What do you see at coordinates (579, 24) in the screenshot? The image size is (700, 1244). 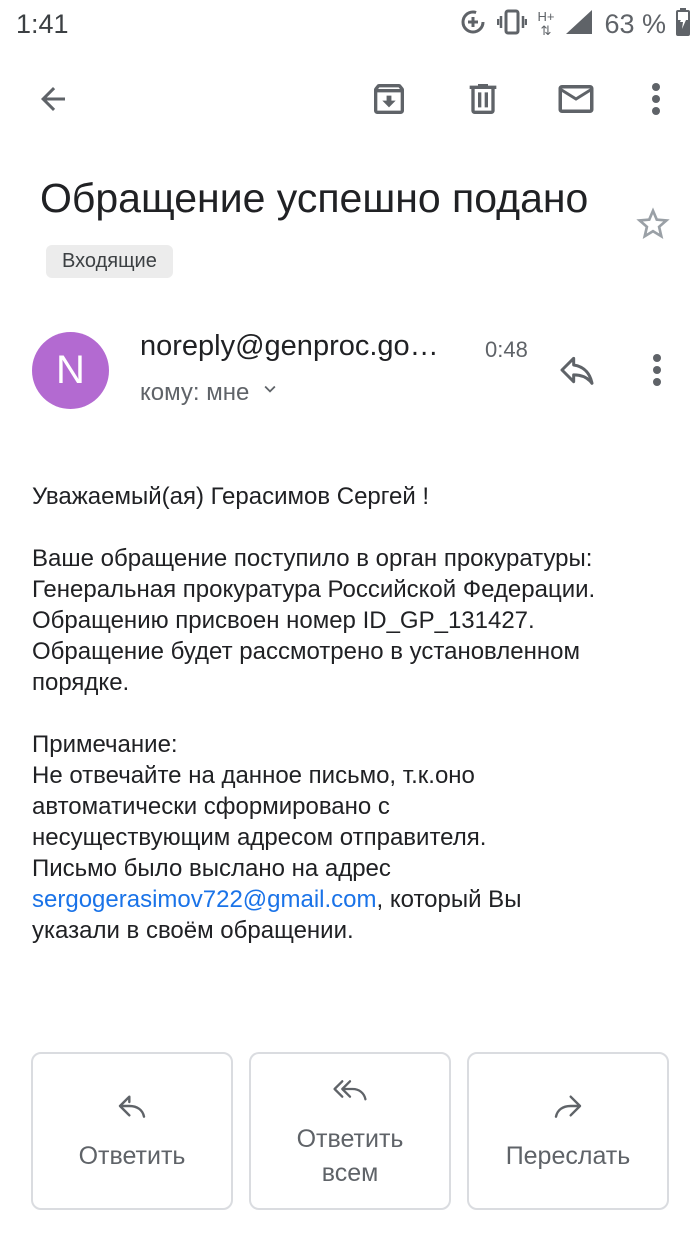 I see `signal-icon` at bounding box center [579, 24].